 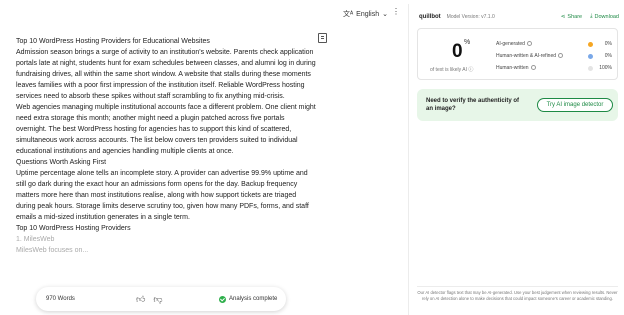 I want to click on copy-icon, so click(x=322, y=38).